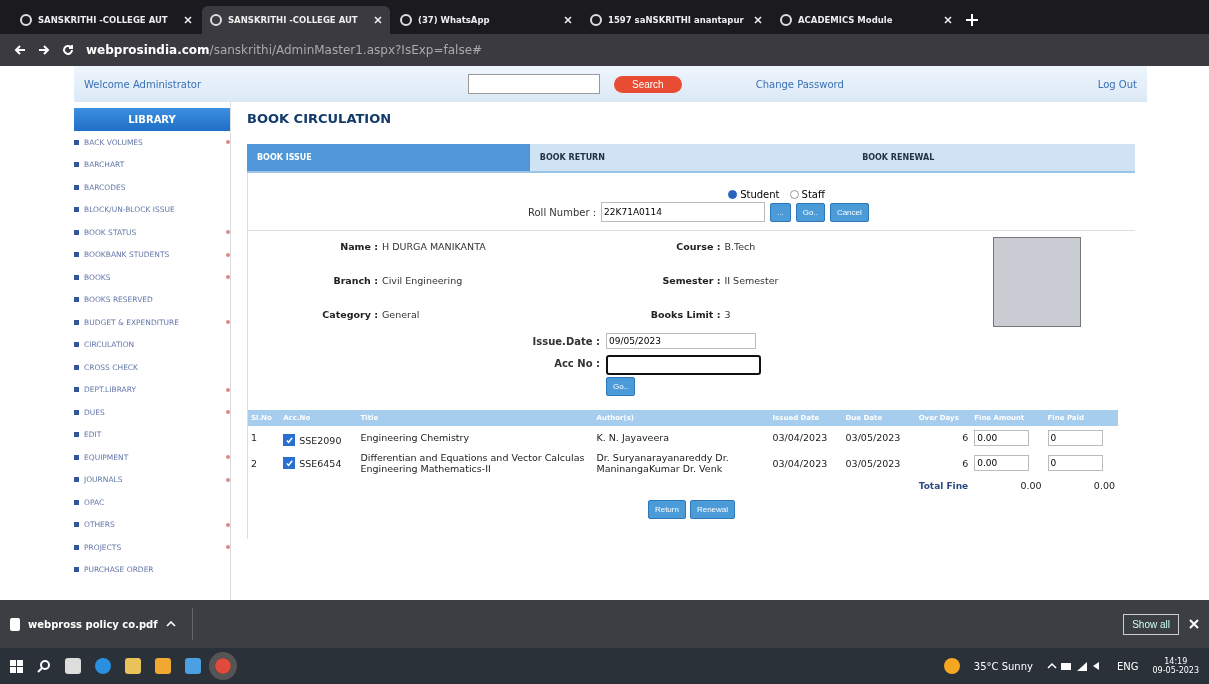  Describe the element at coordinates (565, 341) in the screenshot. I see `issue-date-label: Issue.Date :` at that location.